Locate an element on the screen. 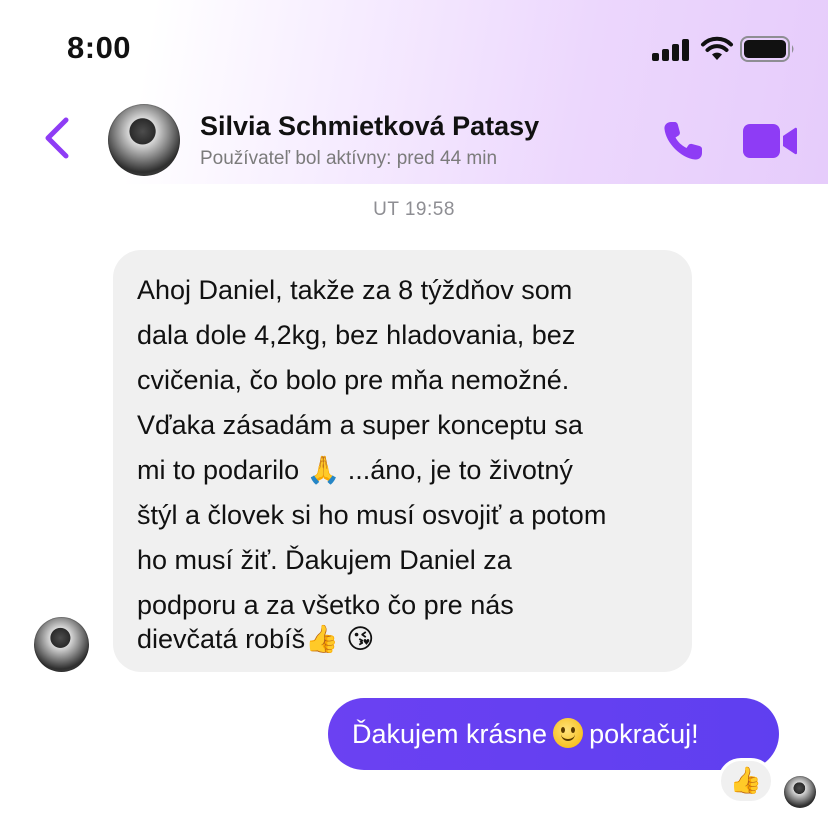 Image resolution: width=828 pixels, height=823 pixels. message-line: štýl a človek si ho musí osvojiť a potom is located at coordinates (372, 515).